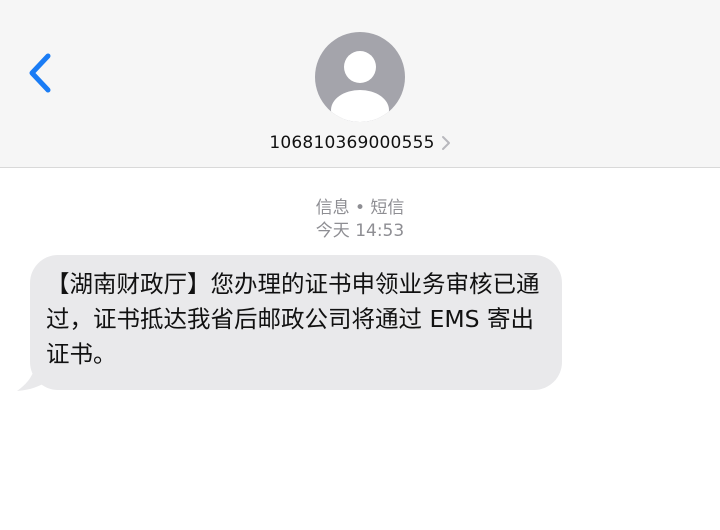  Describe the element at coordinates (360, 231) in the screenshot. I see `message-timestamp: 今天 14:53` at that location.